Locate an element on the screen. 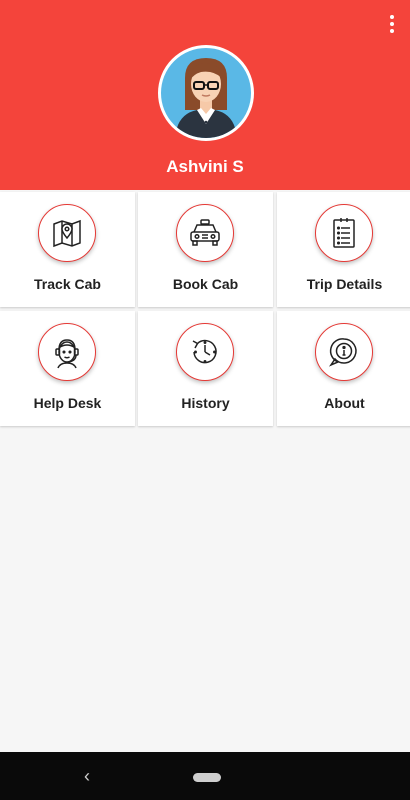 This screenshot has height=800, width=410. document-list-icon is located at coordinates (344, 233).